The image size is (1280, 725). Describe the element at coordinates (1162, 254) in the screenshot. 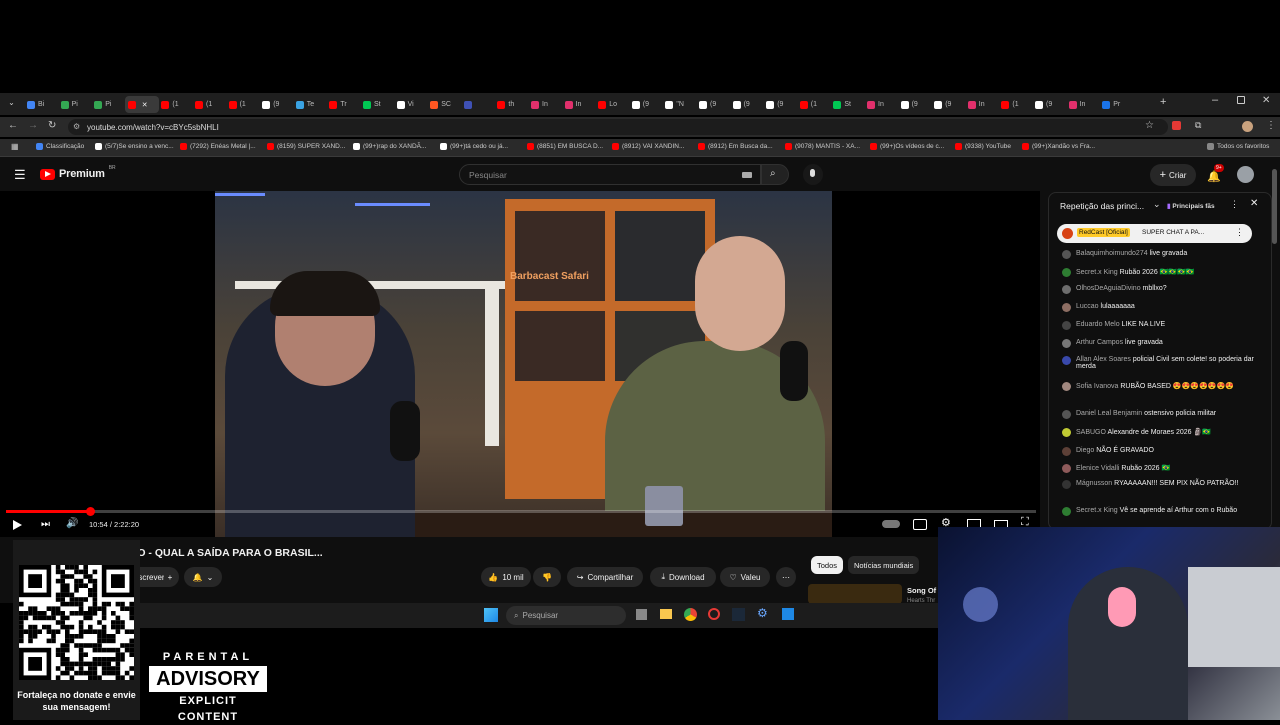

I see `chat-message: Balaquimhoimundo274 live gravada` at that location.